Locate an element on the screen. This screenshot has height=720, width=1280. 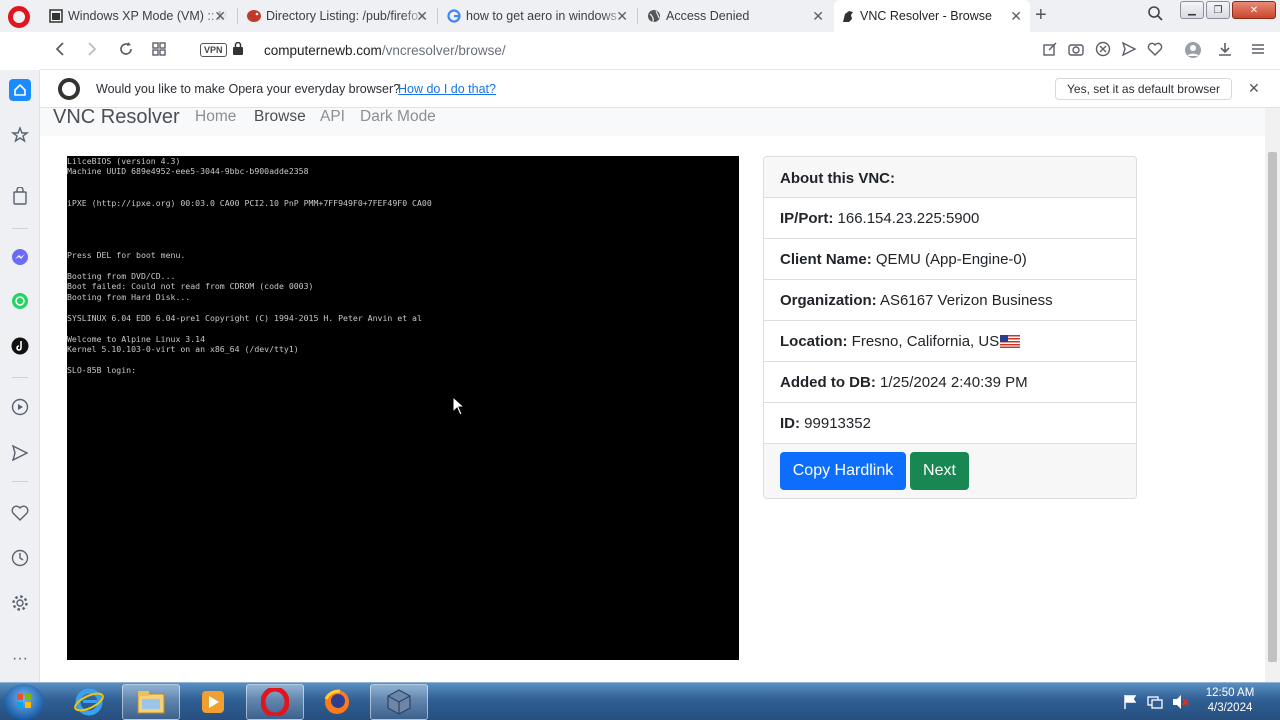
taskbar: 12:50 AM 4/3/2024 is located at coordinates (640, 701).